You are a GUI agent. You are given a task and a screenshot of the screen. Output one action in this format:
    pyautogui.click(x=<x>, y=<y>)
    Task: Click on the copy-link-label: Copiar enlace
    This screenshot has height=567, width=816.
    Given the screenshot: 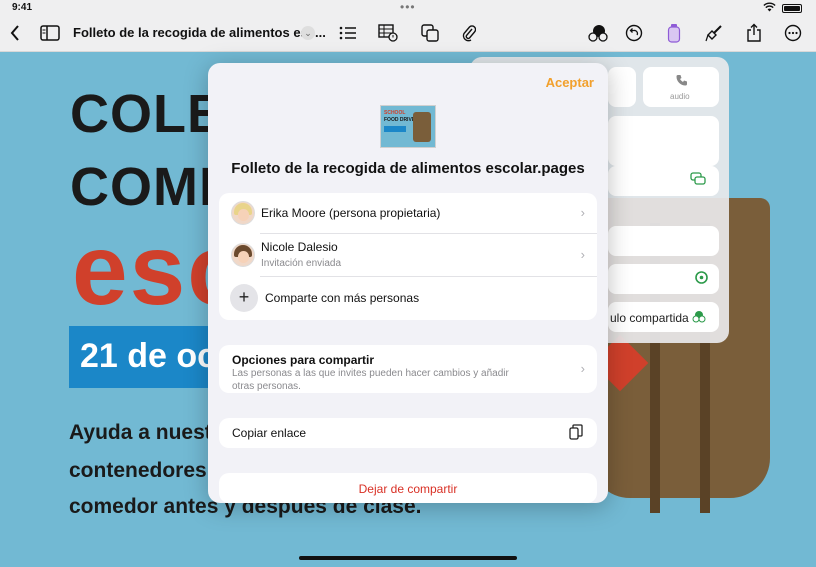 What is the action you would take?
    pyautogui.click(x=269, y=433)
    